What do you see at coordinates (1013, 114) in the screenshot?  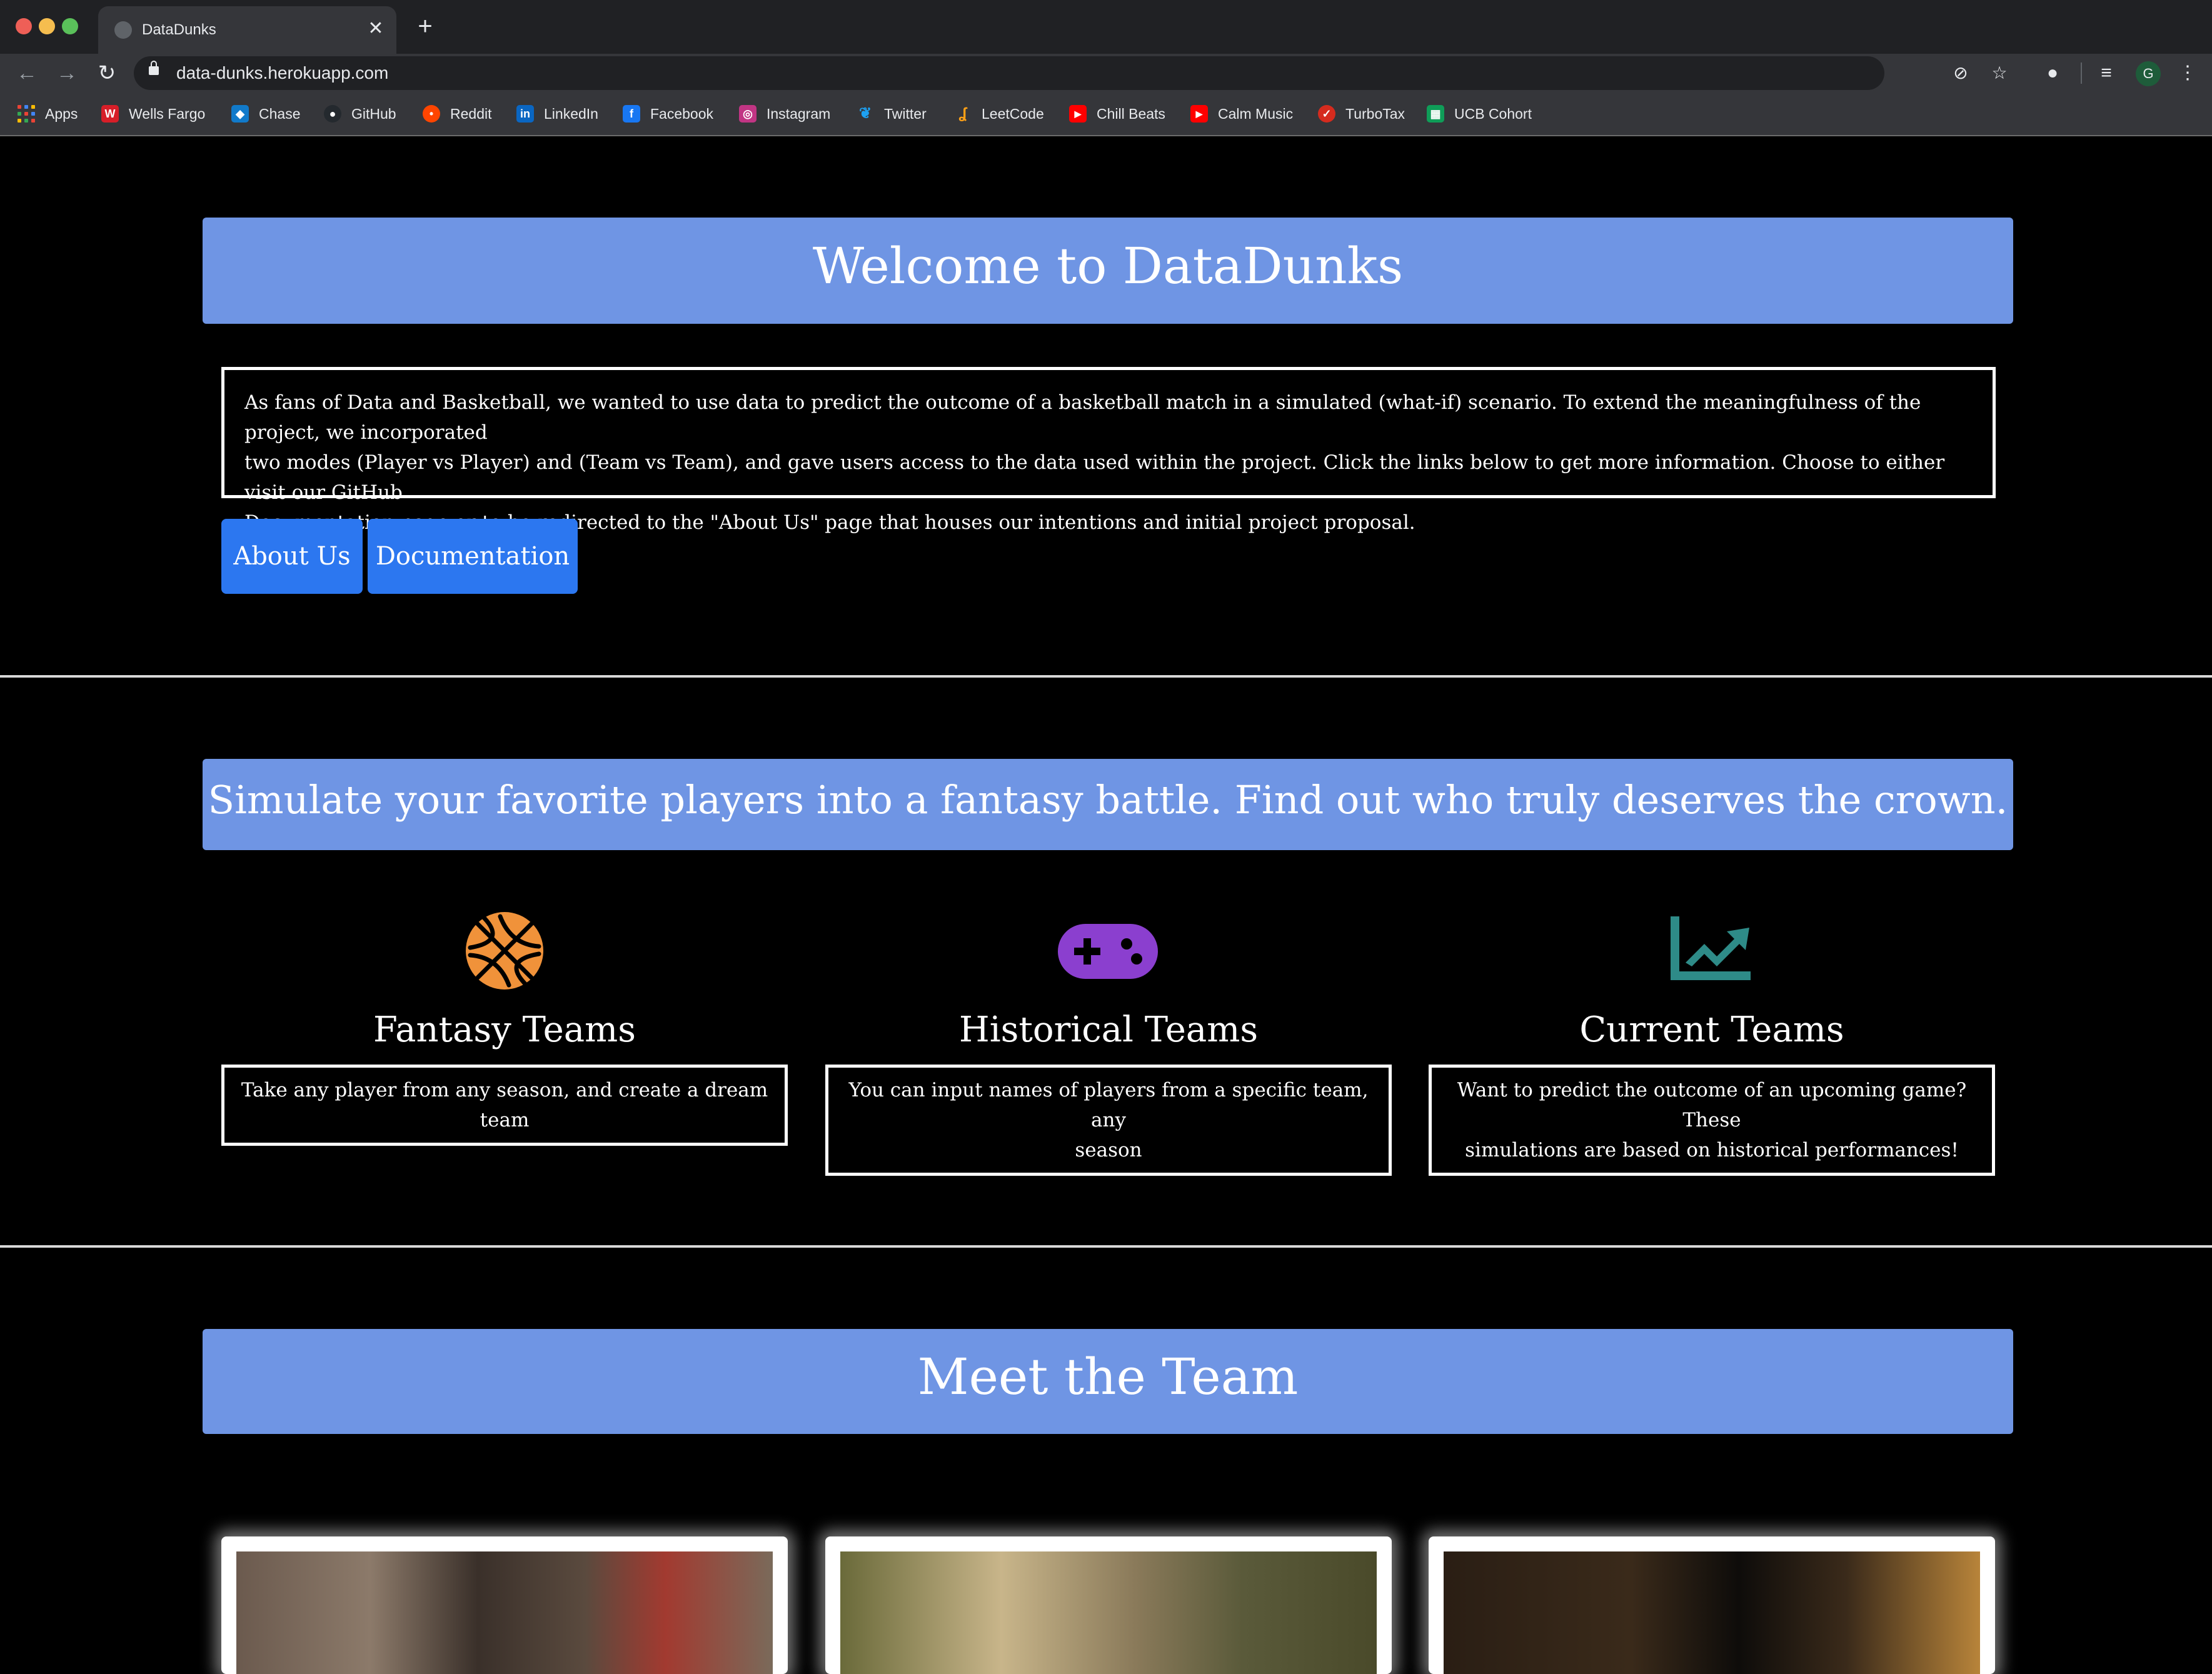 I see `bookmark-label: LeetCode` at bounding box center [1013, 114].